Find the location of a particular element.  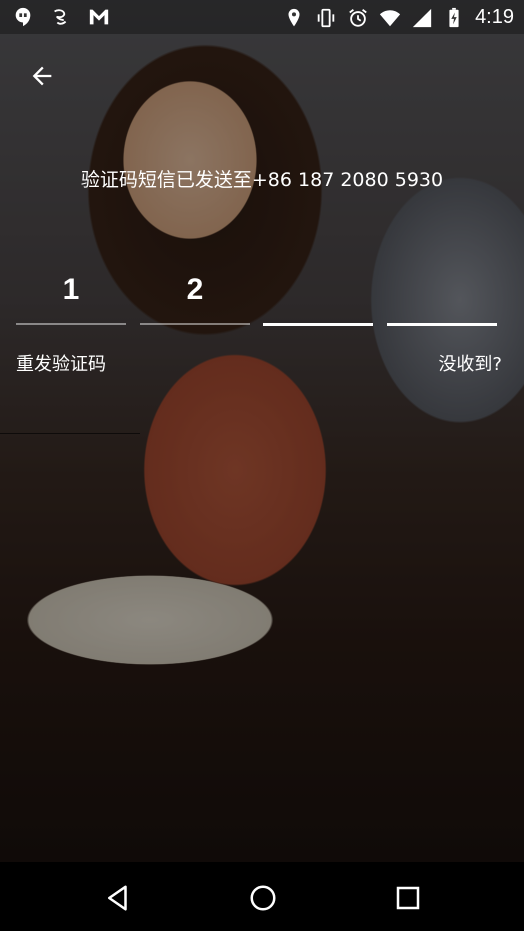

location-icon is located at coordinates (294, 18).